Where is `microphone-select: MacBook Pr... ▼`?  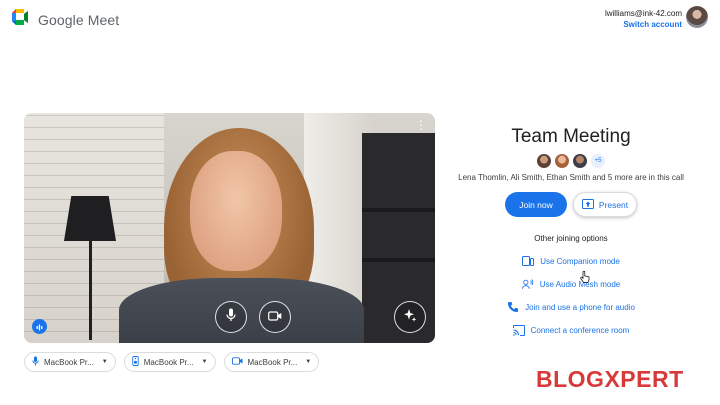 microphone-select: MacBook Pr... ▼ is located at coordinates (70, 362).